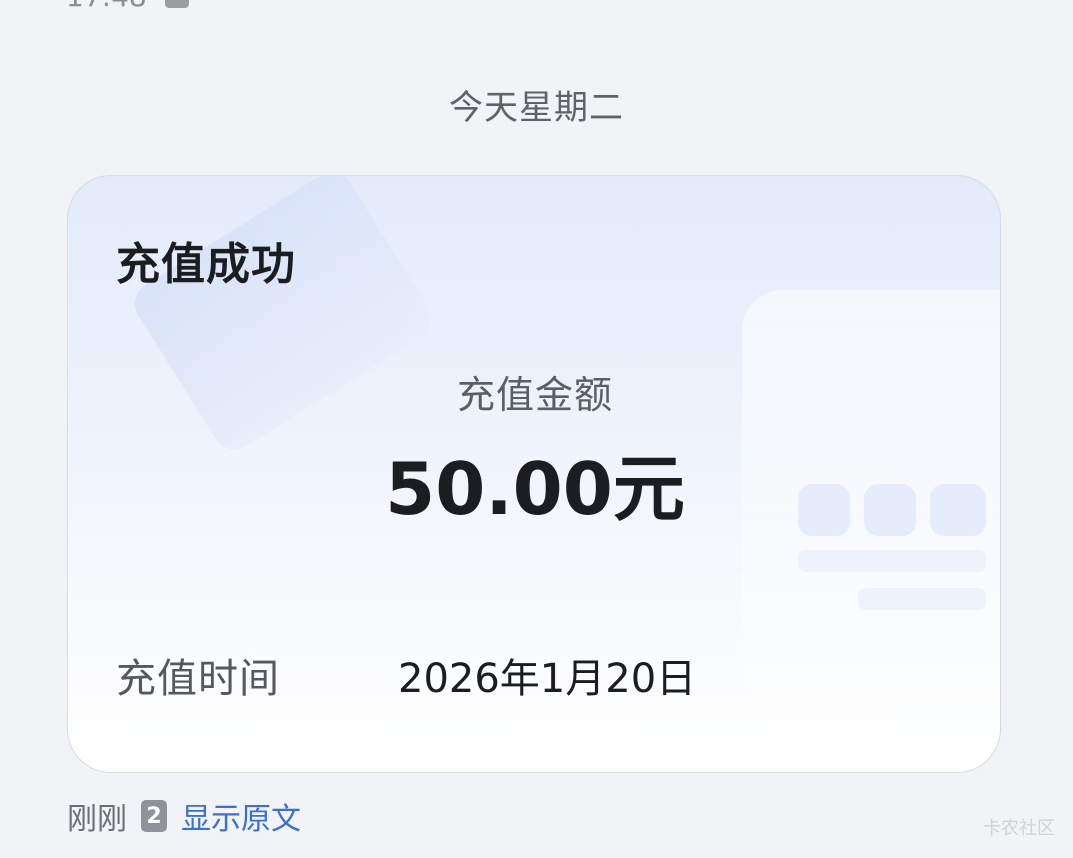 The width and height of the screenshot is (1073, 858). Describe the element at coordinates (198, 679) in the screenshot. I see `recharge-time-label: 充值时间` at that location.